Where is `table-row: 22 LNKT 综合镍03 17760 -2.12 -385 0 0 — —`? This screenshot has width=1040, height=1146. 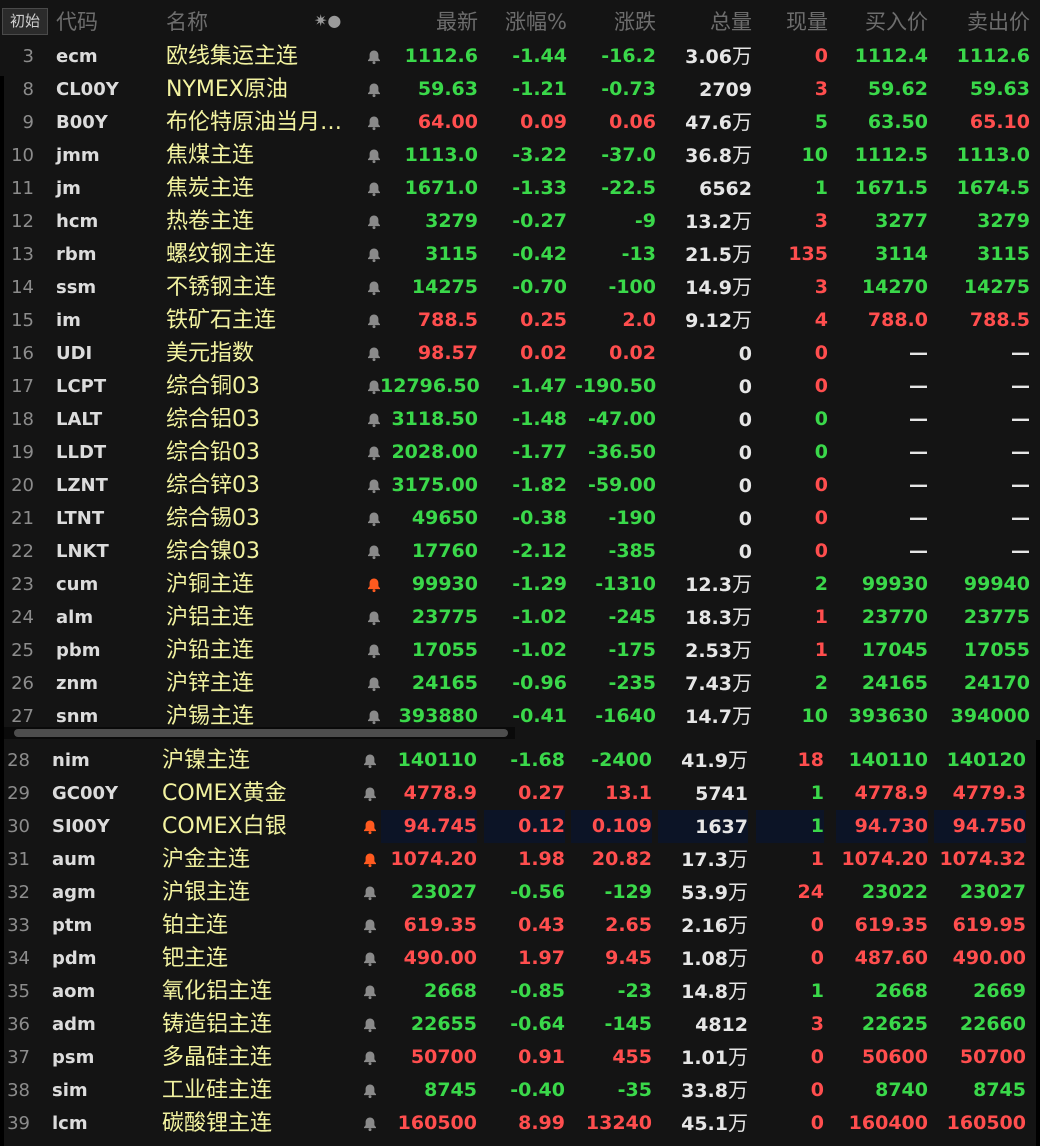 table-row: 22 LNKT 综合镍03 17760 -2.12 -385 0 0 — — is located at coordinates (520, 551).